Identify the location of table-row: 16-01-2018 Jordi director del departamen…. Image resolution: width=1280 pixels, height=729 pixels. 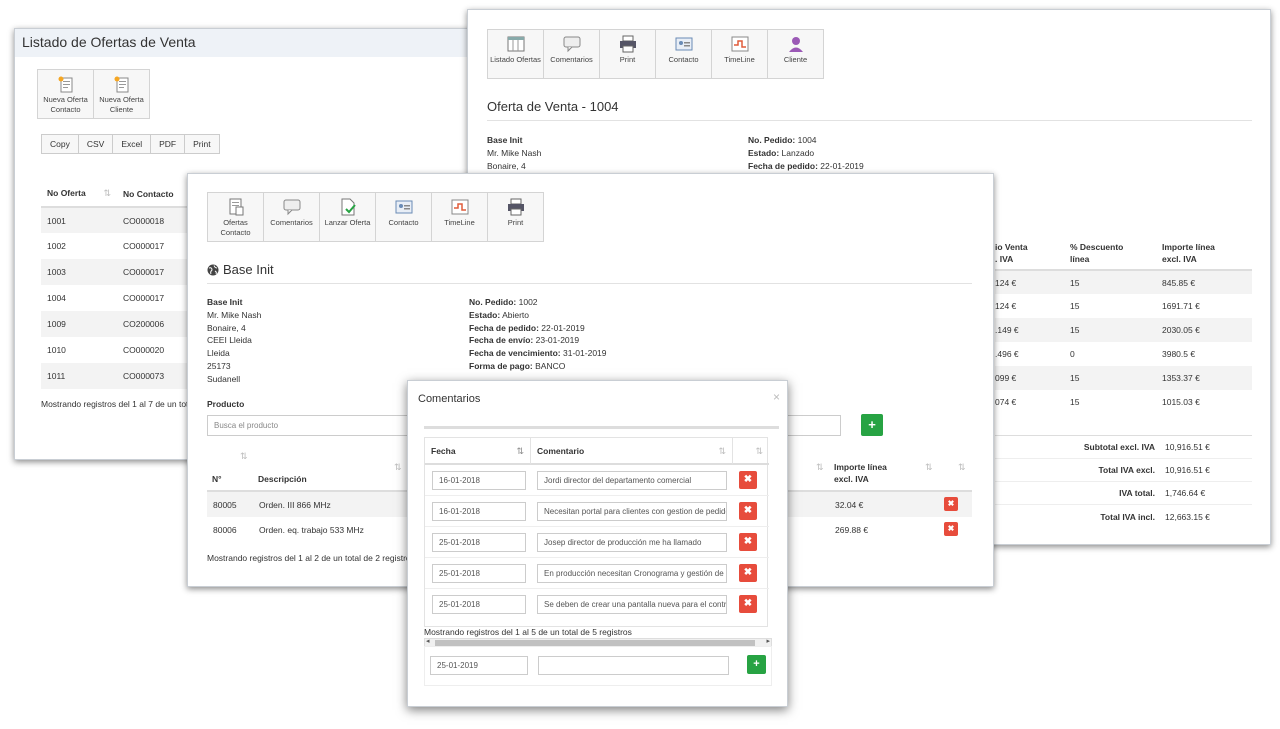
(597, 480).